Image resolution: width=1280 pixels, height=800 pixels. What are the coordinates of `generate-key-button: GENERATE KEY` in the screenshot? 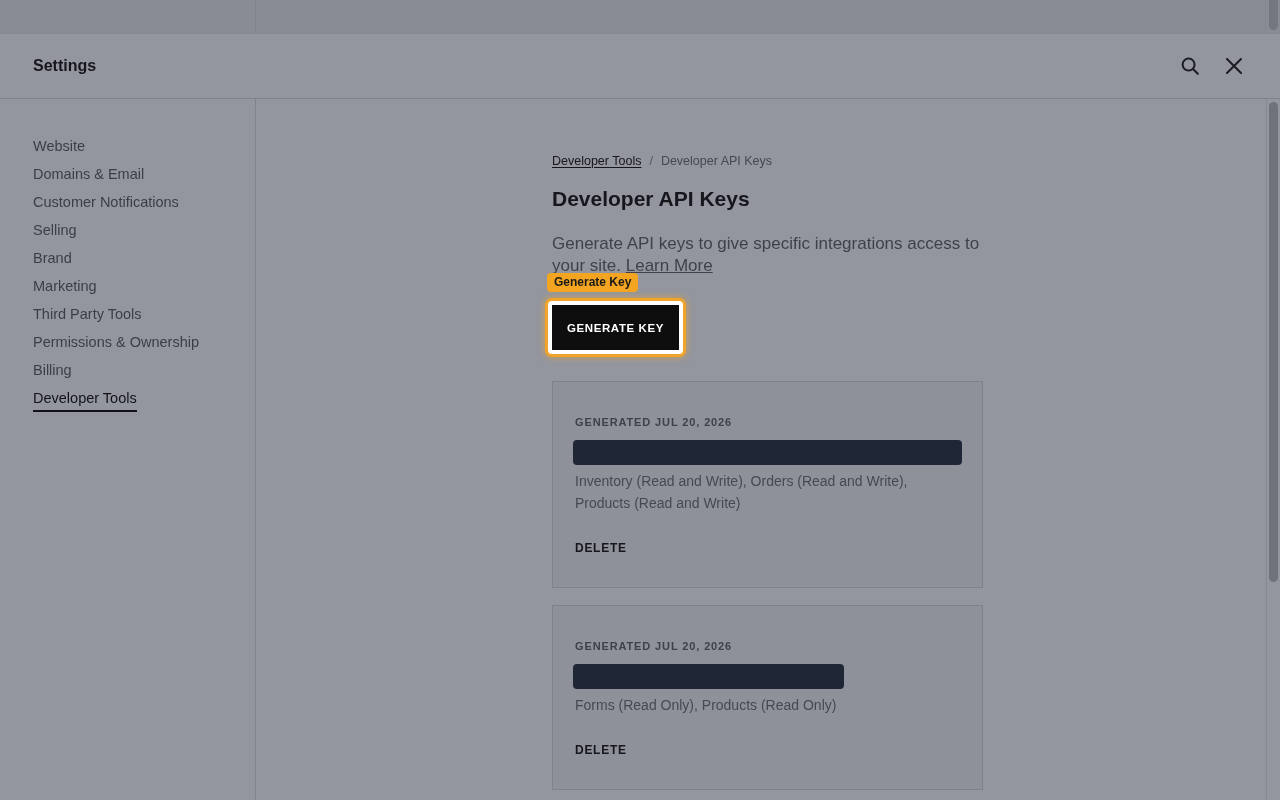 It's located at (615, 327).